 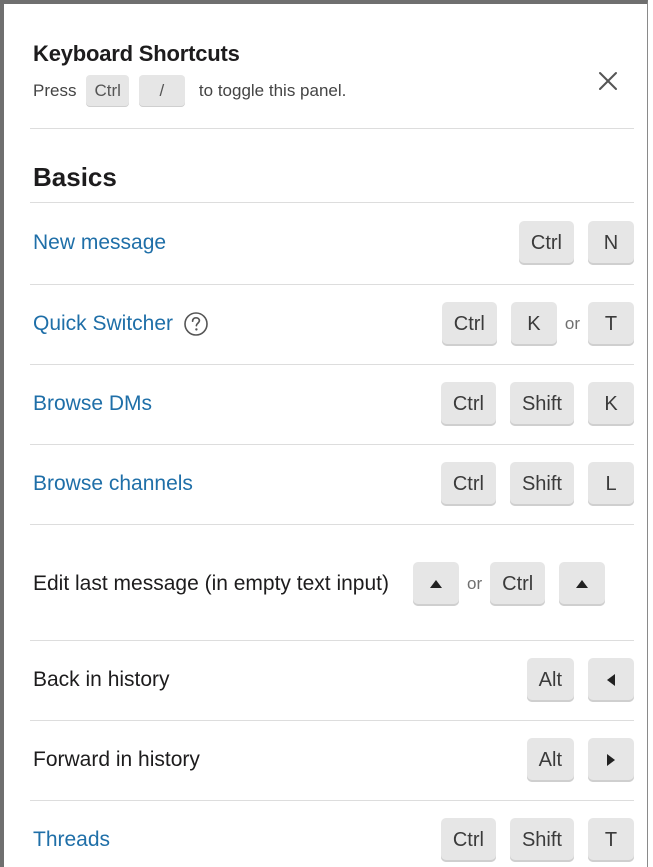 What do you see at coordinates (576, 243) in the screenshot?
I see `shortcut-keys: Ctrl N` at bounding box center [576, 243].